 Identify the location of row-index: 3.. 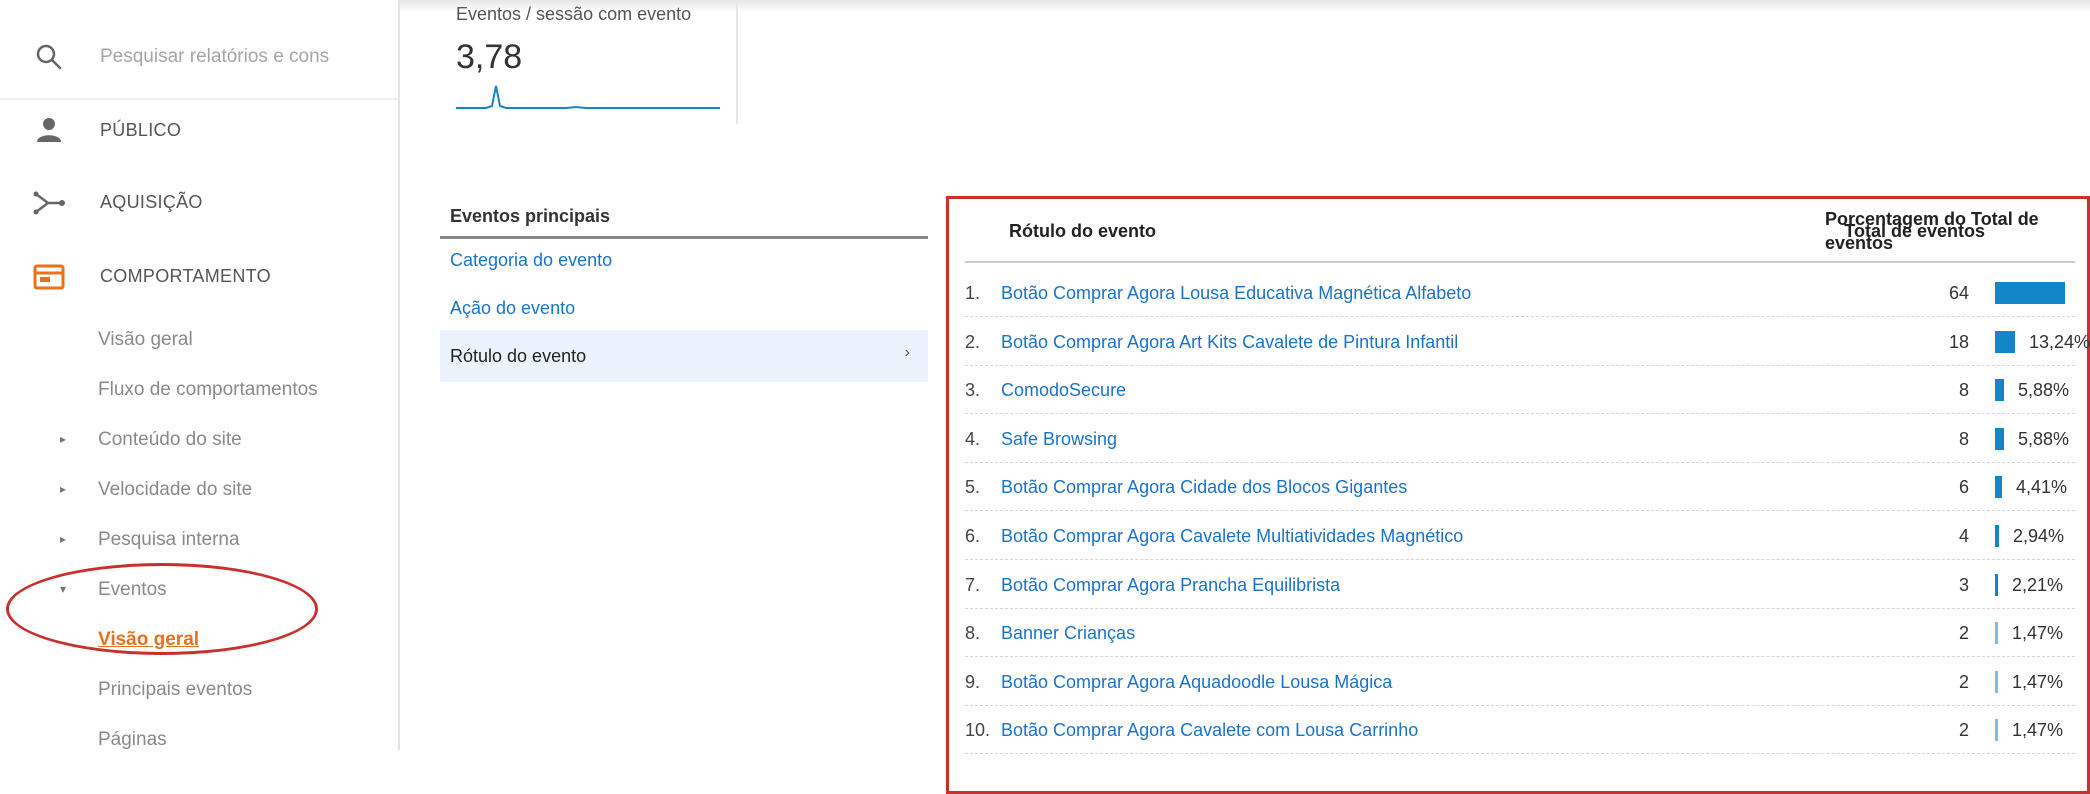
(973, 390).